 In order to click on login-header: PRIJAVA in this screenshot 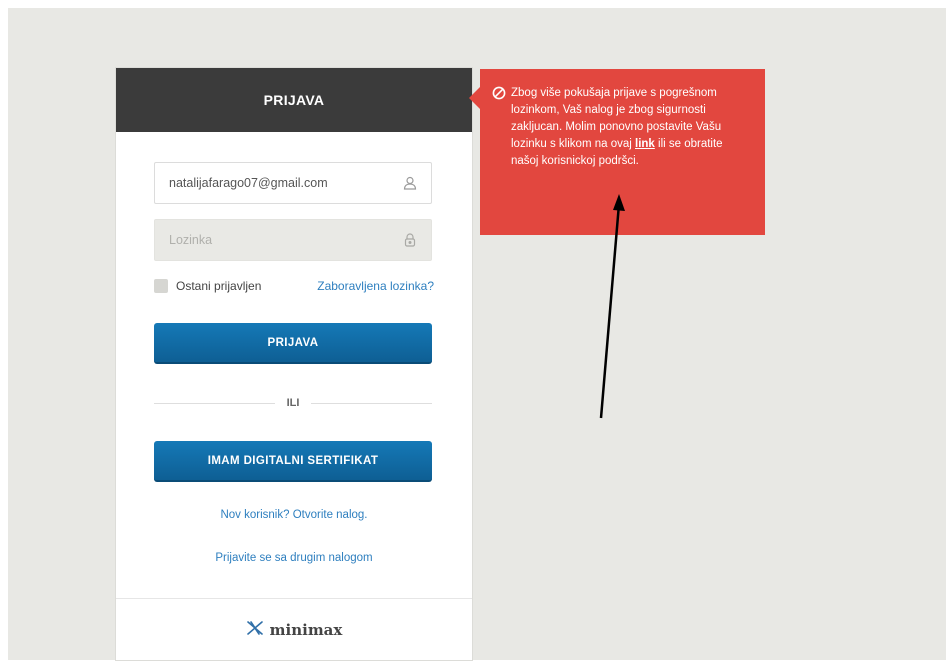, I will do `click(294, 100)`.